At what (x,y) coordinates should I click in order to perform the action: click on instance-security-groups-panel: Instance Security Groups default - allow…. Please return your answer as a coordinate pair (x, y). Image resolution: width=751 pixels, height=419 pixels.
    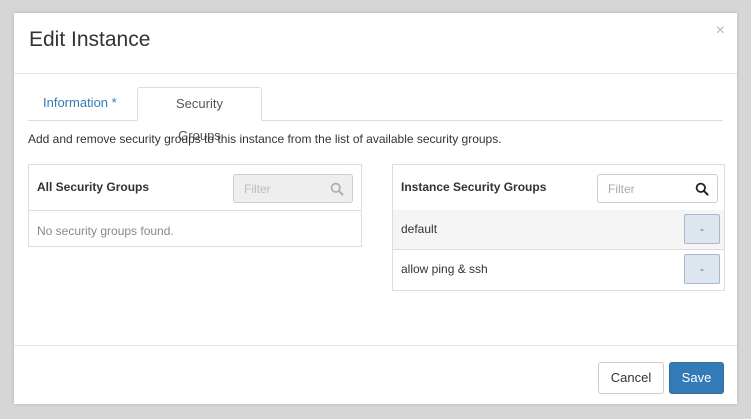
    Looking at the image, I should click on (558, 227).